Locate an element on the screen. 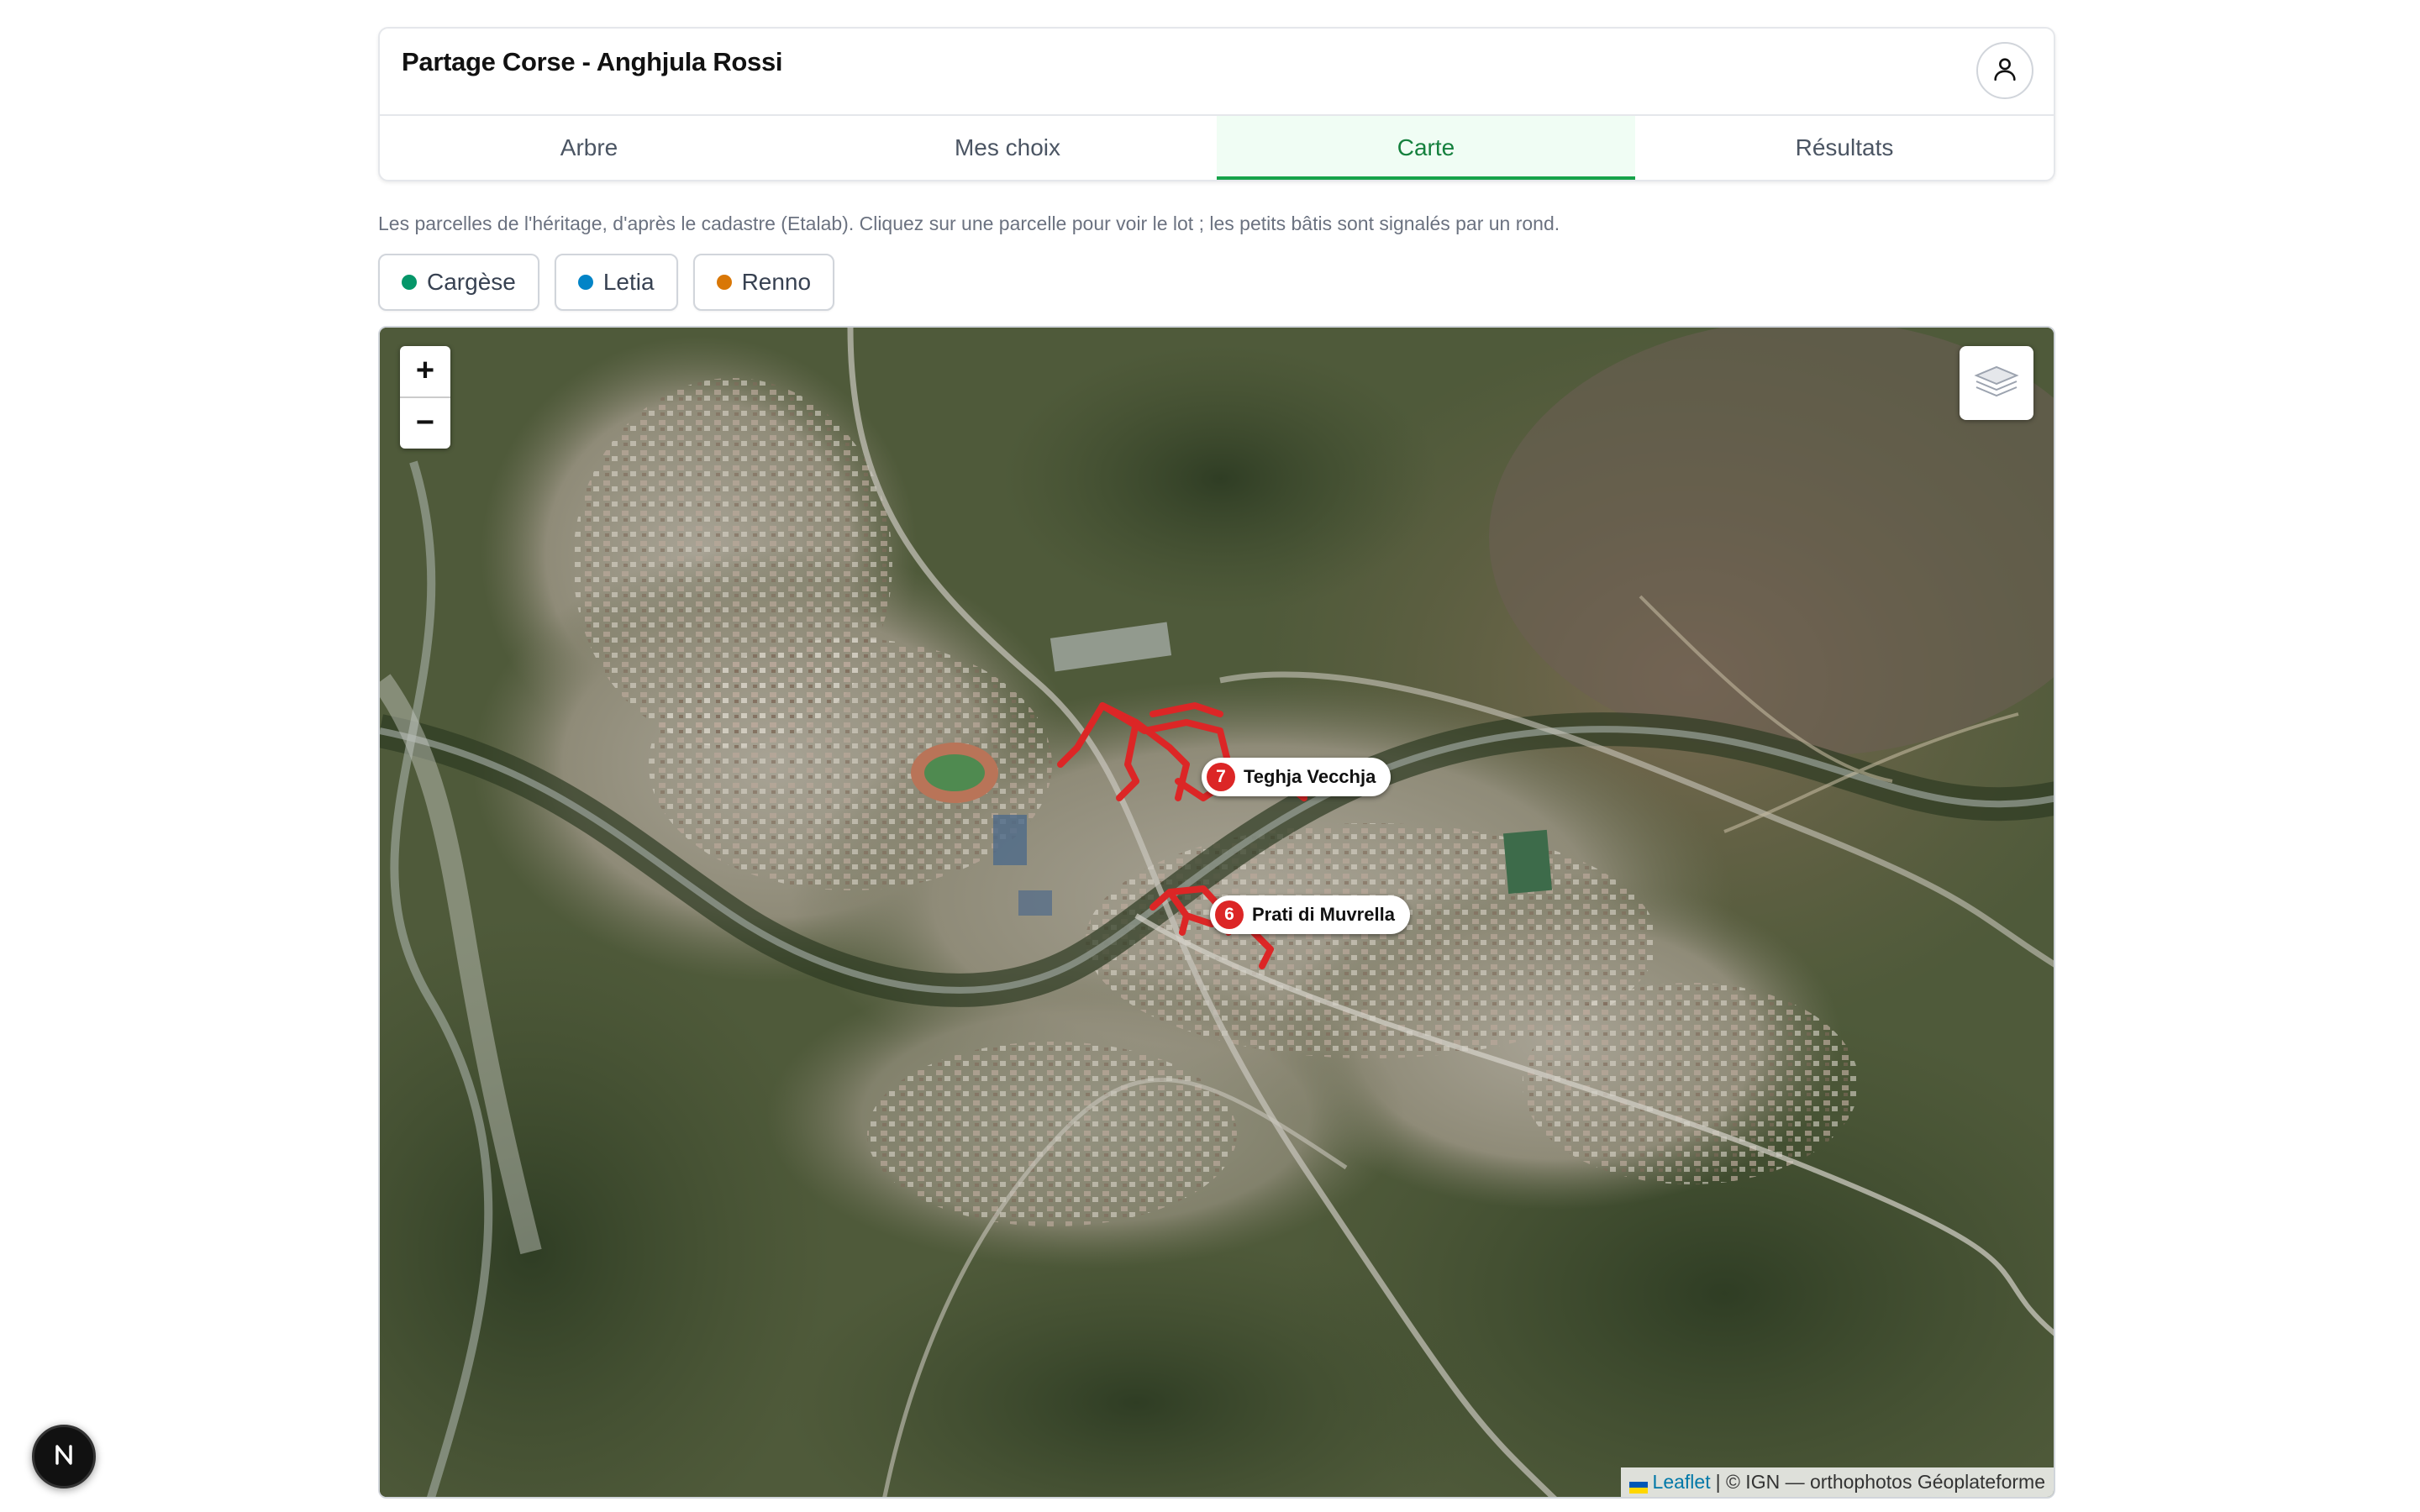 The height and width of the screenshot is (1512, 2420). zoom-control: + − is located at coordinates (425, 397).